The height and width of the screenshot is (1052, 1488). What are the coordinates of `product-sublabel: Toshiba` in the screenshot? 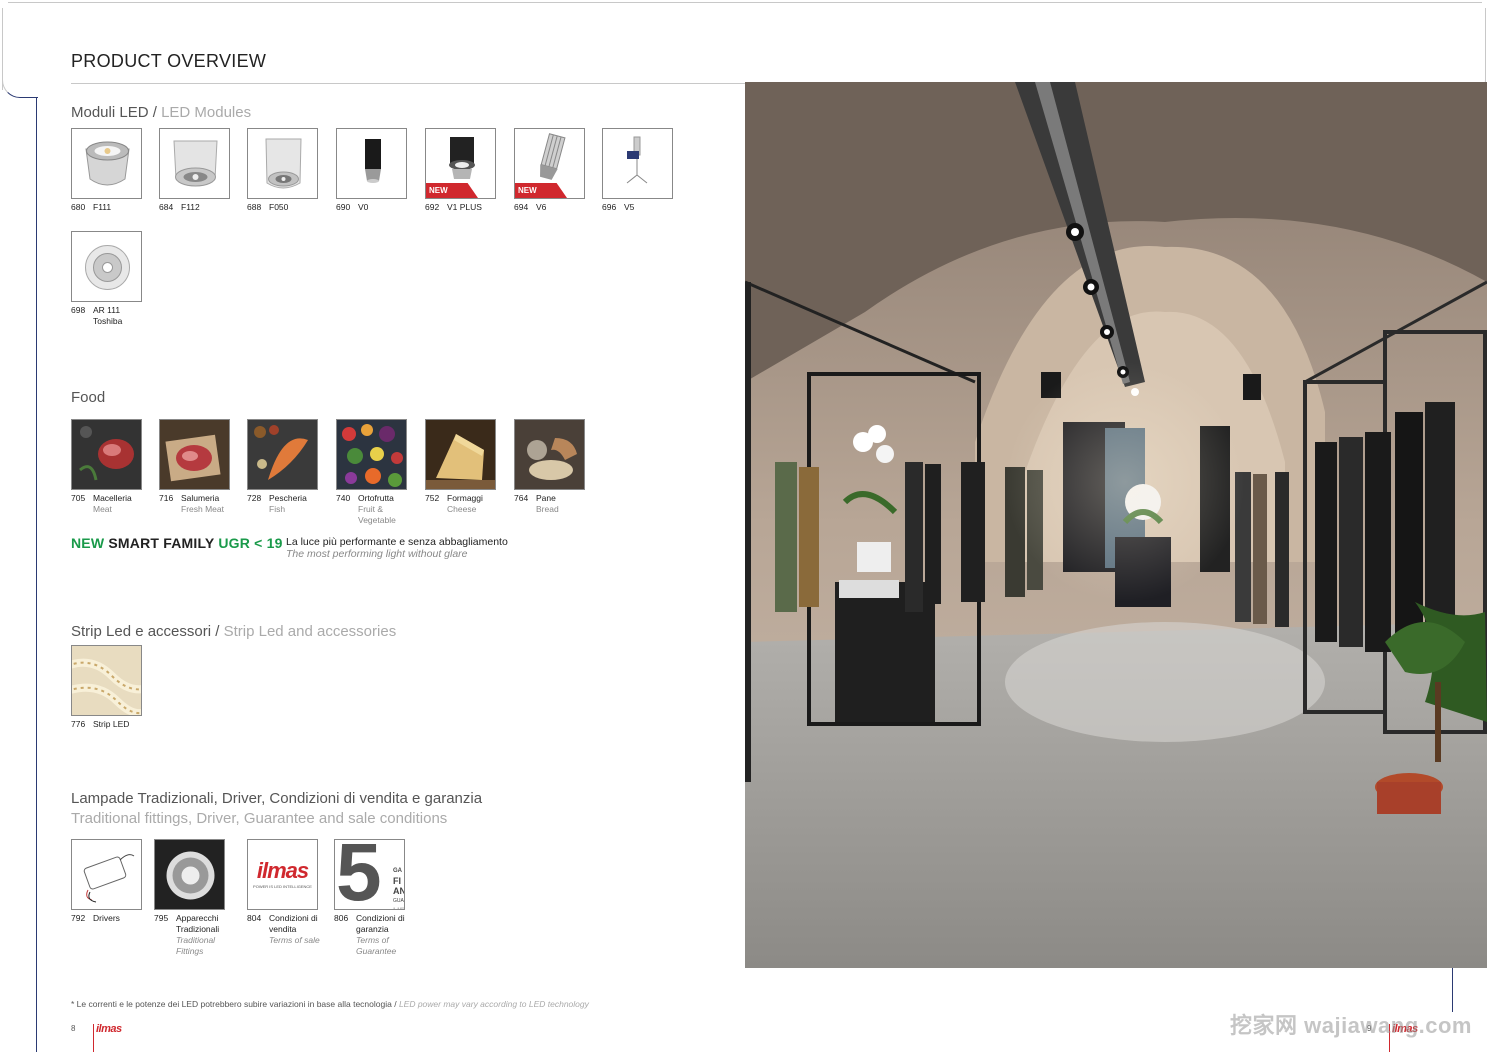 It's located at (108, 321).